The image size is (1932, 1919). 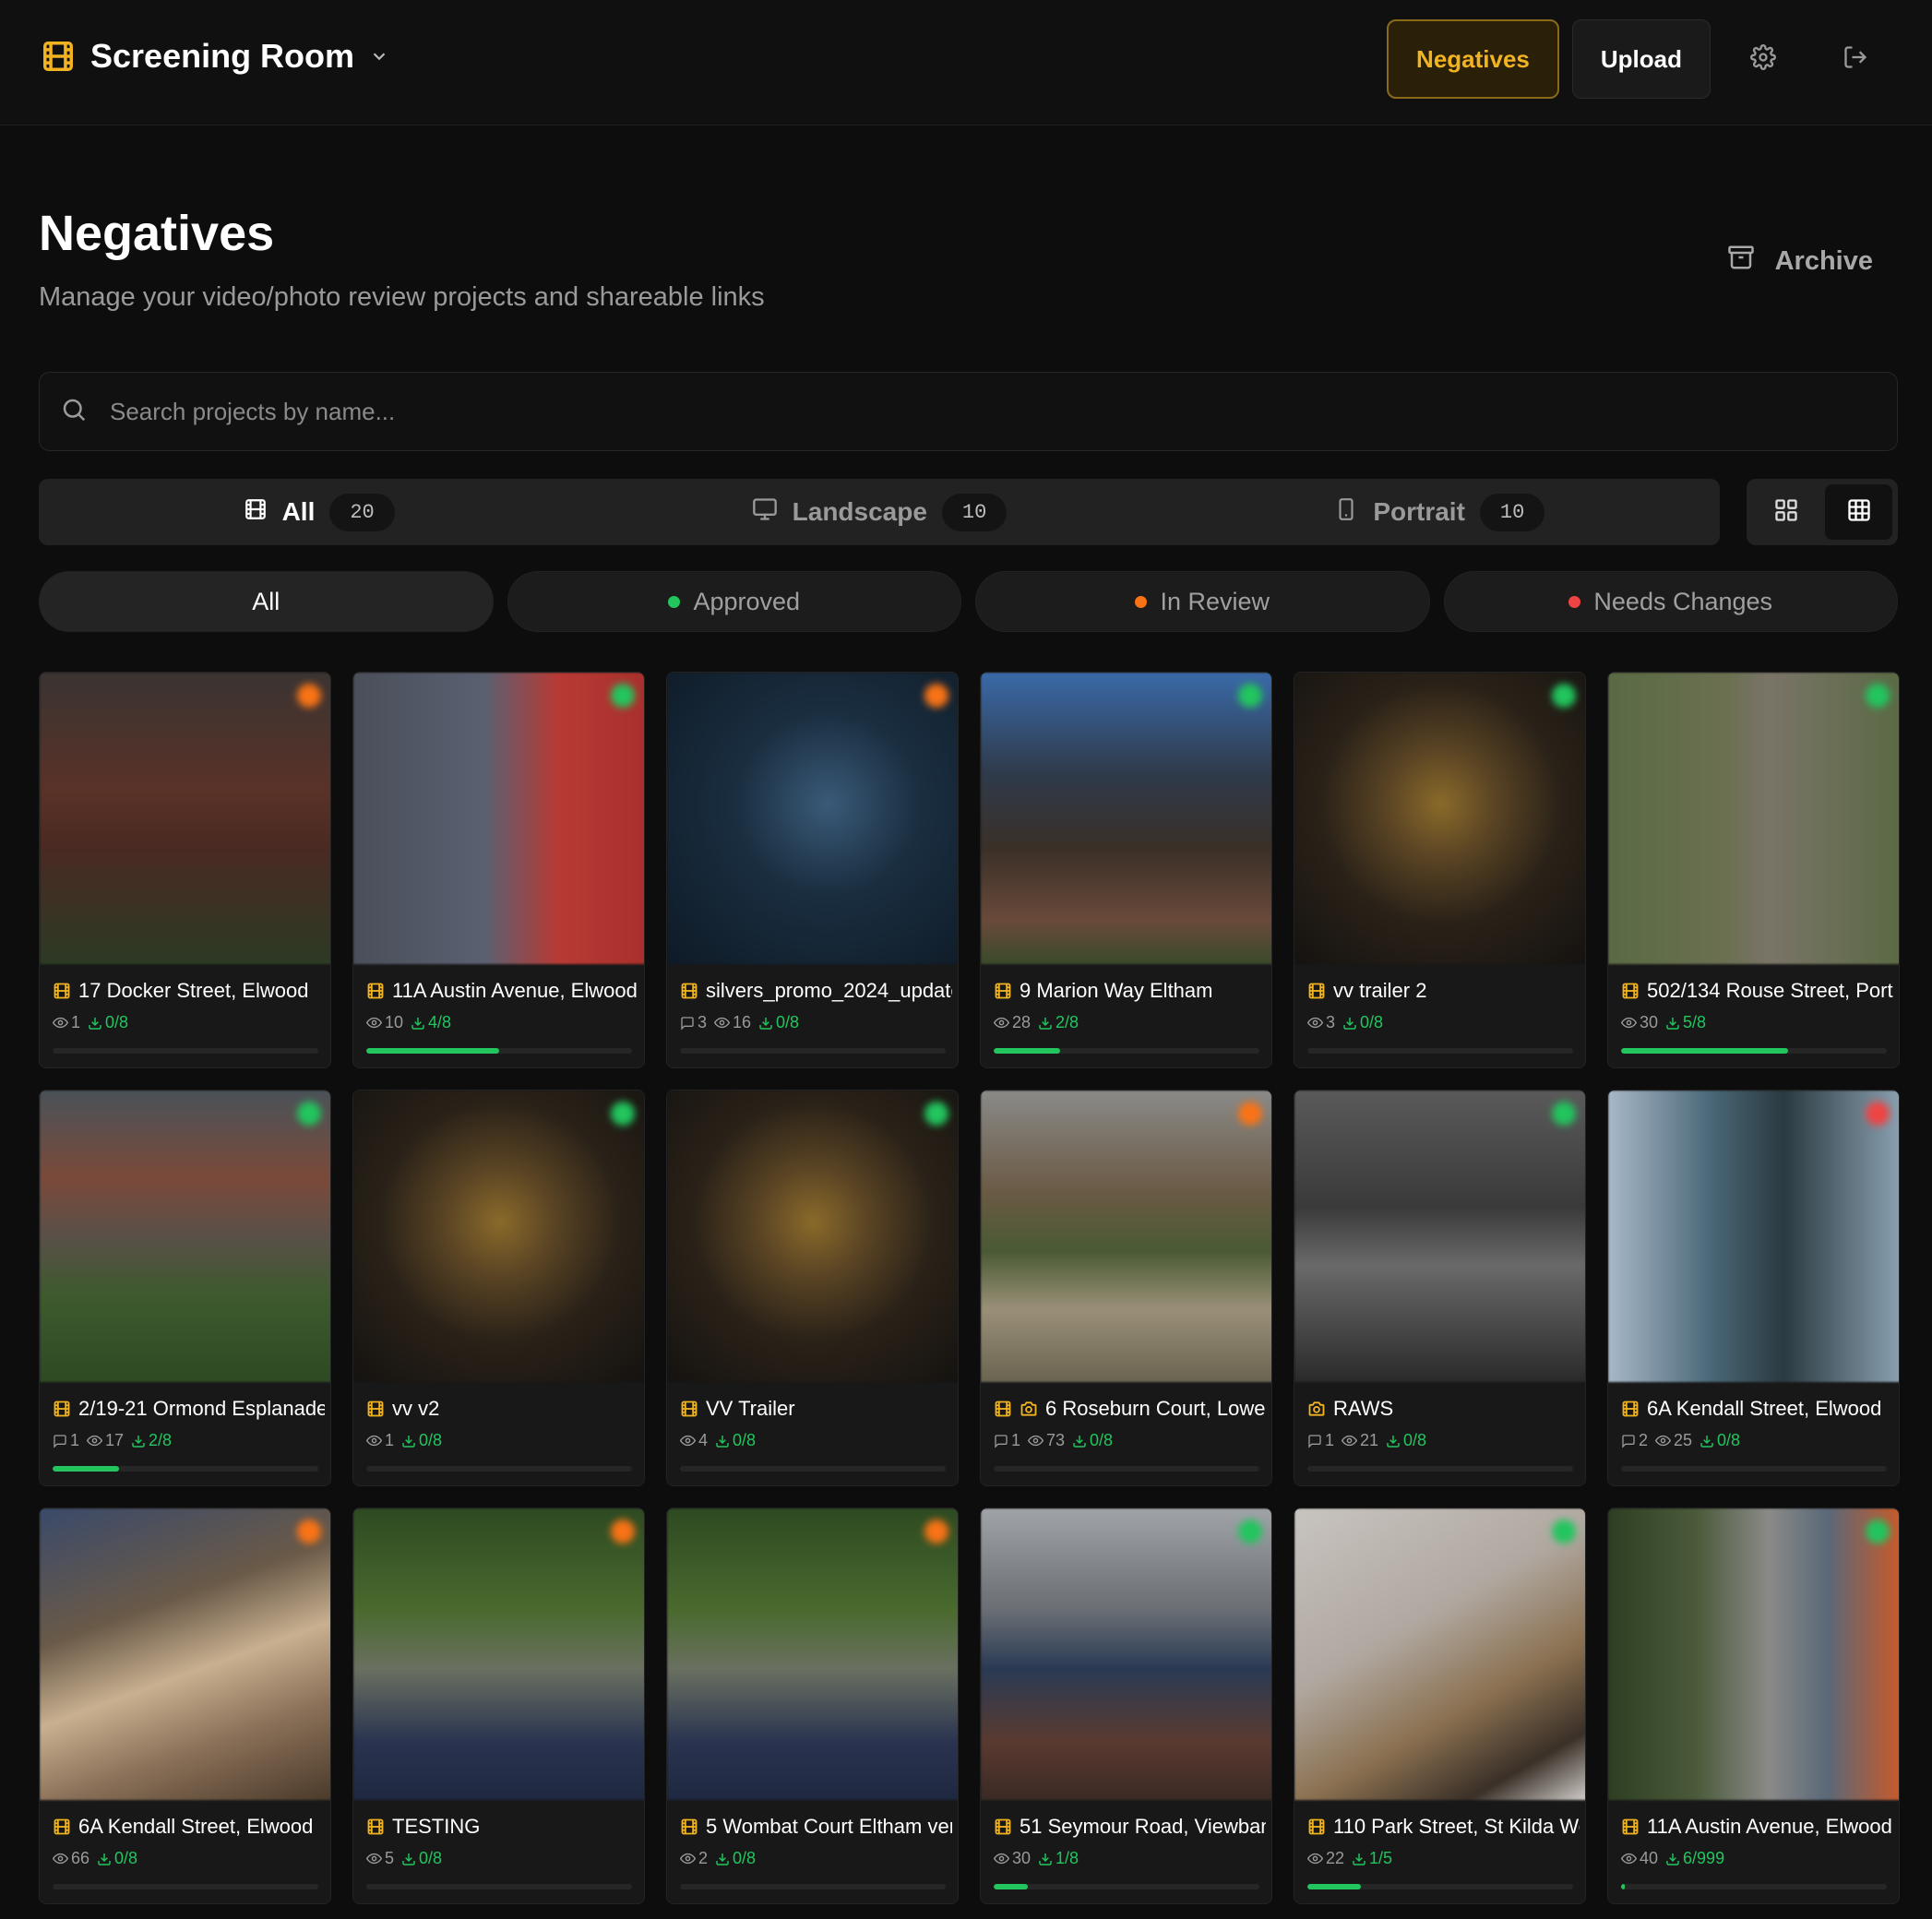 I want to click on upload-button: Upload, so click(x=1641, y=59).